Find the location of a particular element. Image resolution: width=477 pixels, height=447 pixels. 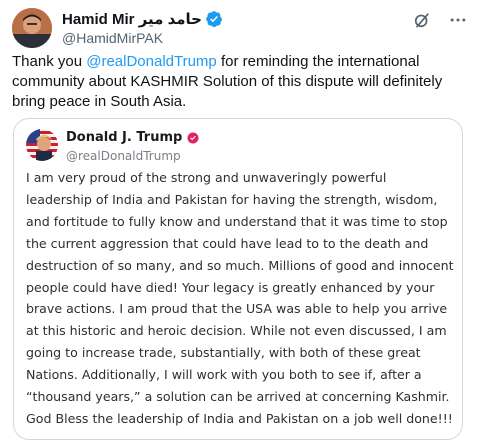

avatar is located at coordinates (32, 28).